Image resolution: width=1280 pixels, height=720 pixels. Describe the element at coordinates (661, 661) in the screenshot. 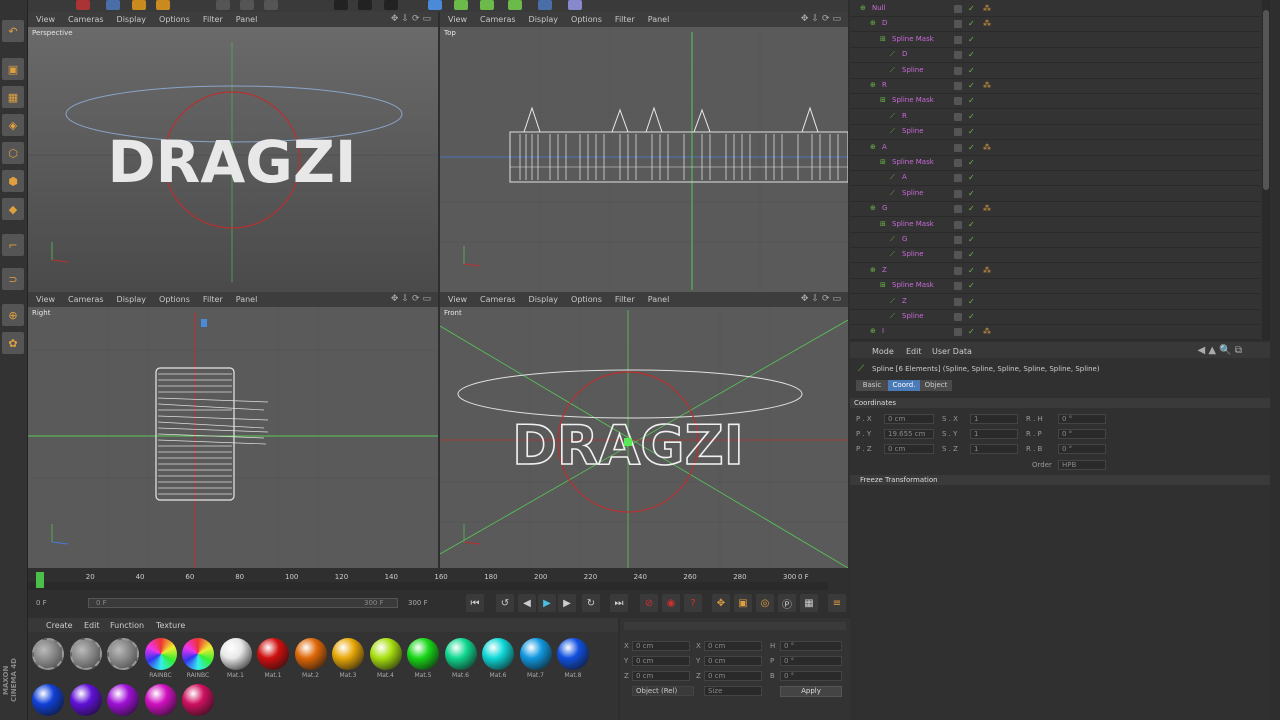

I see `coord-pos-y: 0 cm` at that location.